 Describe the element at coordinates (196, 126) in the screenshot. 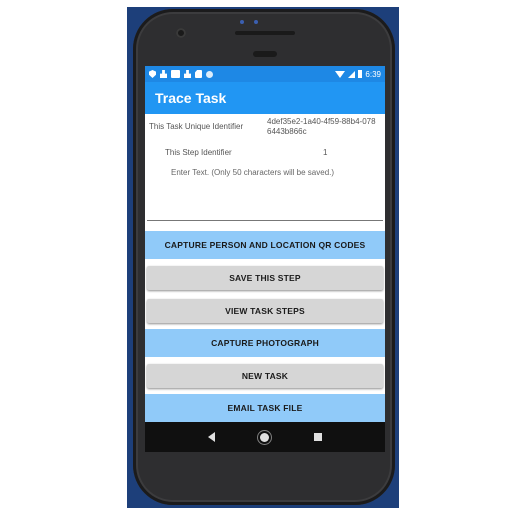

I see `task-uid-label: This Task Unique Identifier` at that location.